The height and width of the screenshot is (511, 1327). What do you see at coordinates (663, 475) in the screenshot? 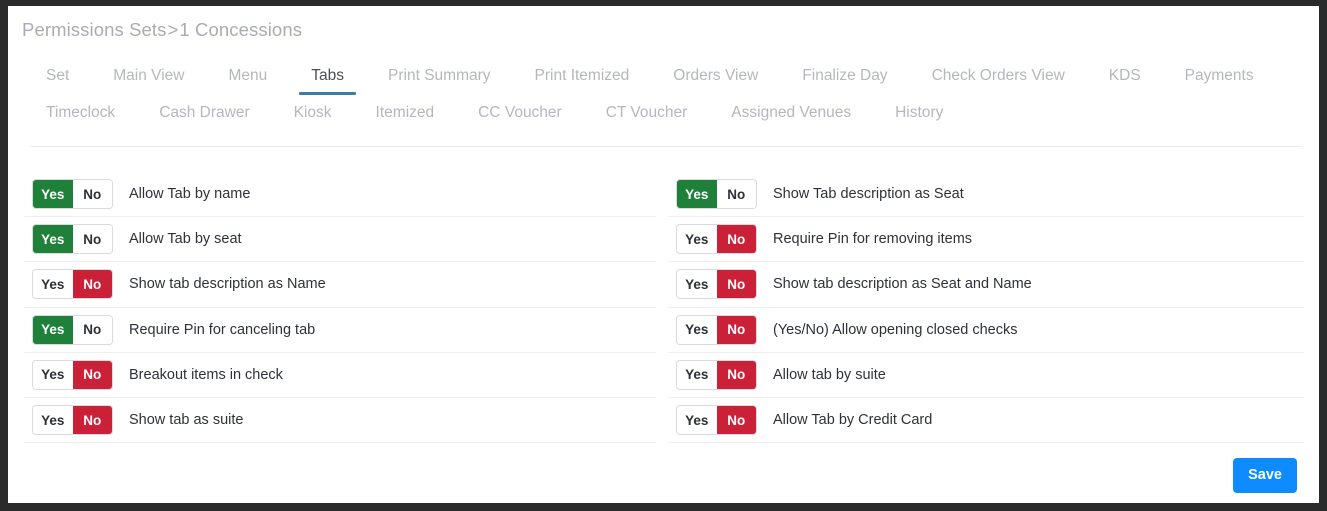
I see `footer-action-bar: Save` at bounding box center [663, 475].